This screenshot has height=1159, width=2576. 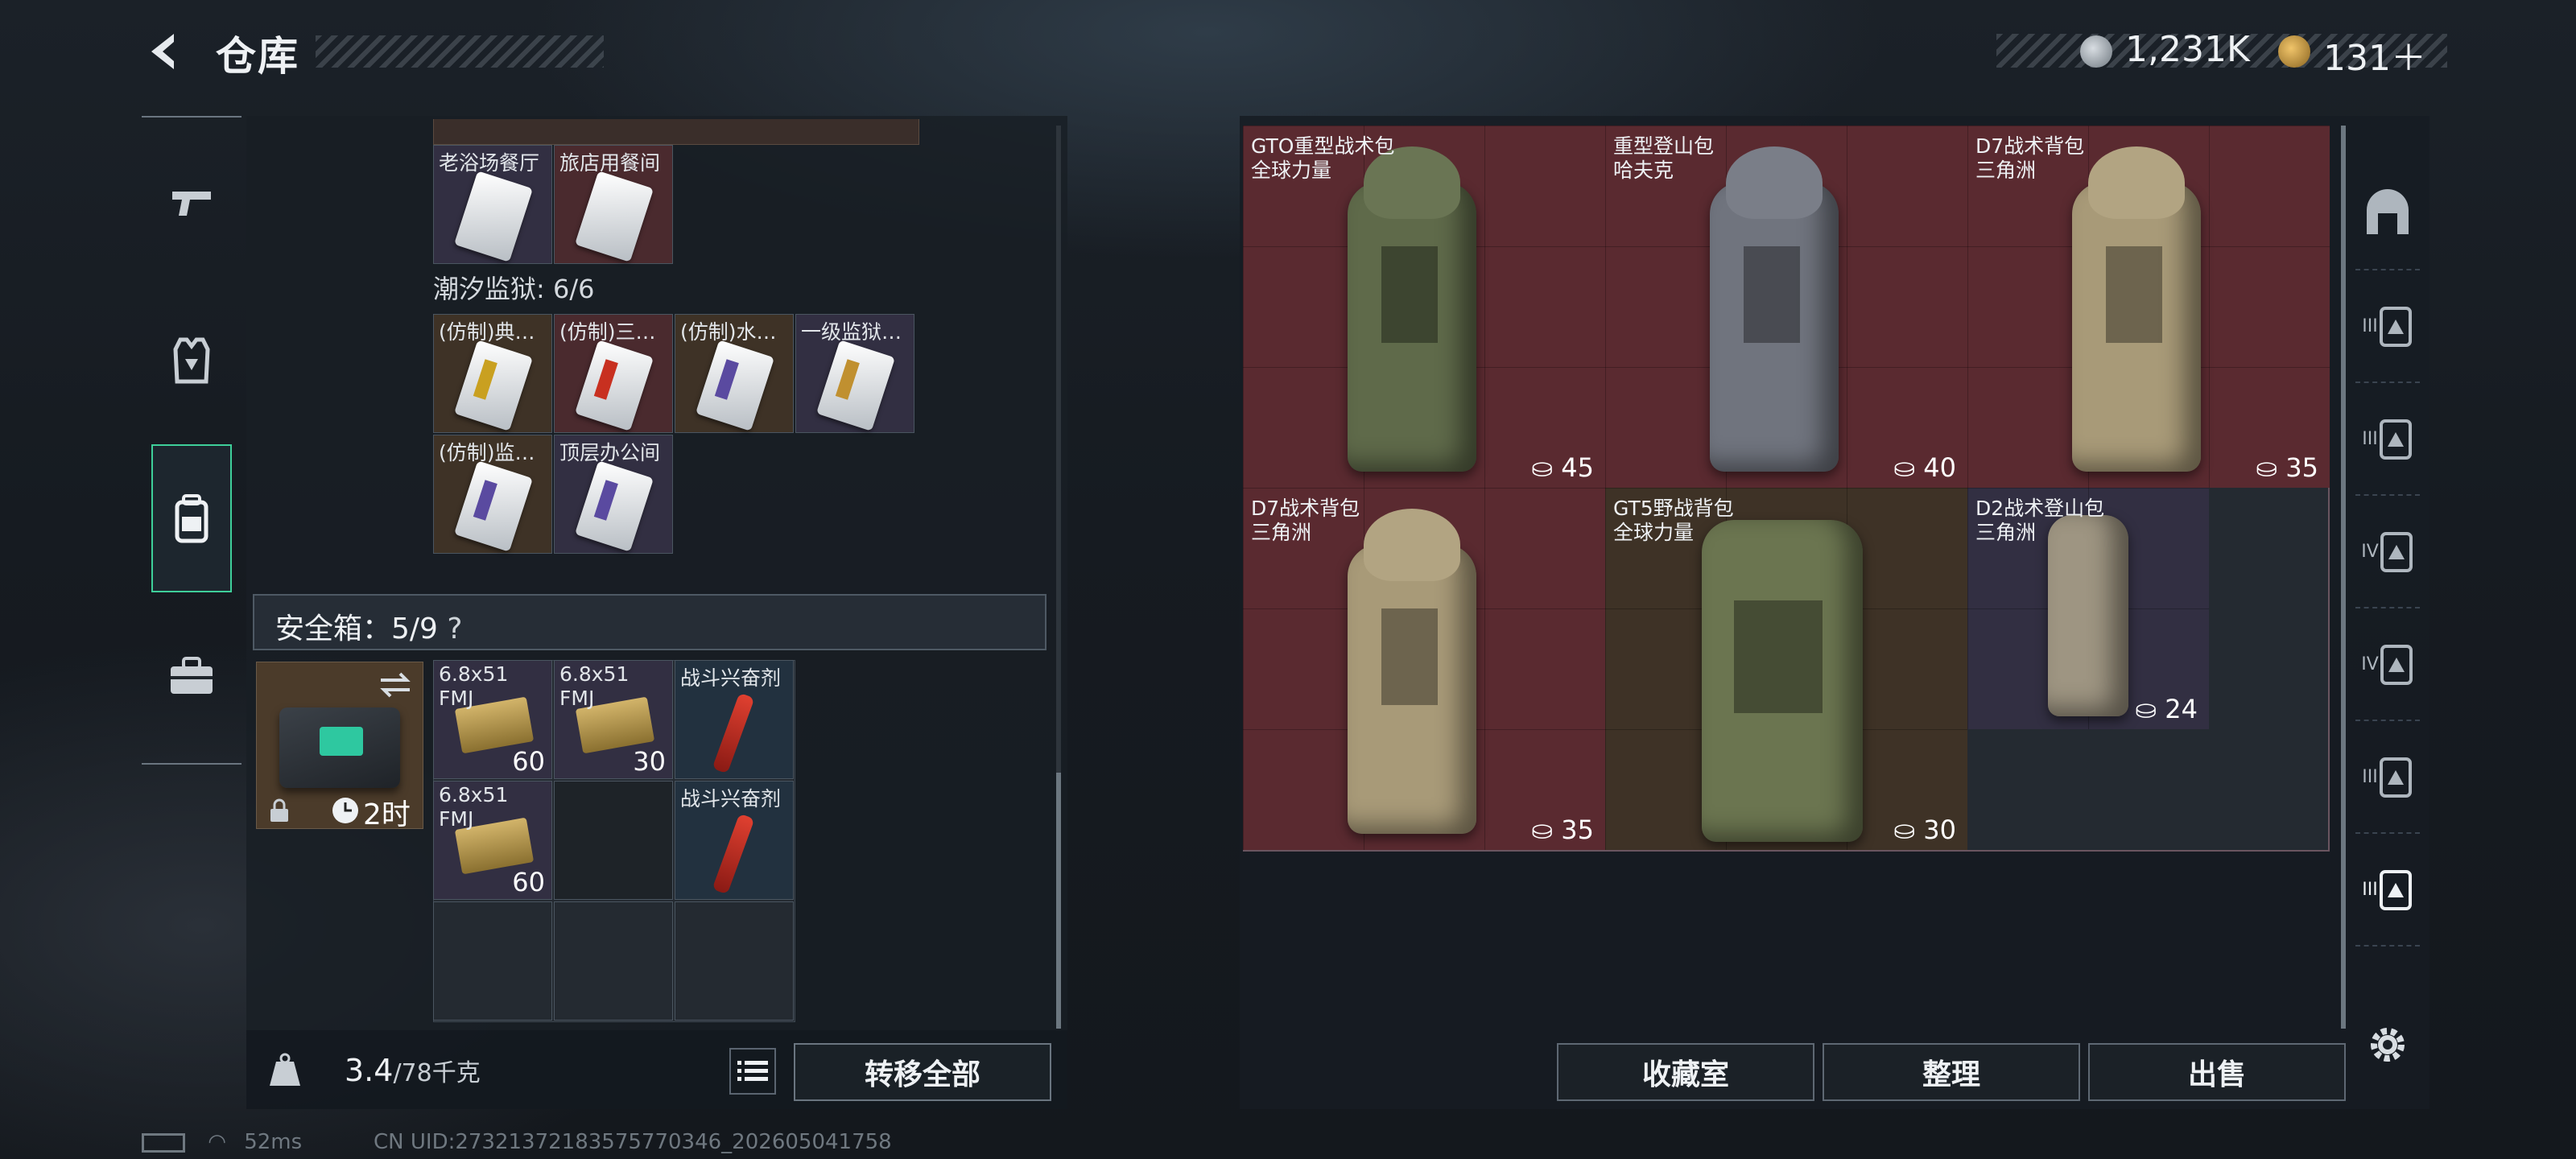 What do you see at coordinates (2217, 1072) in the screenshot?
I see `sell-button: 出售` at bounding box center [2217, 1072].